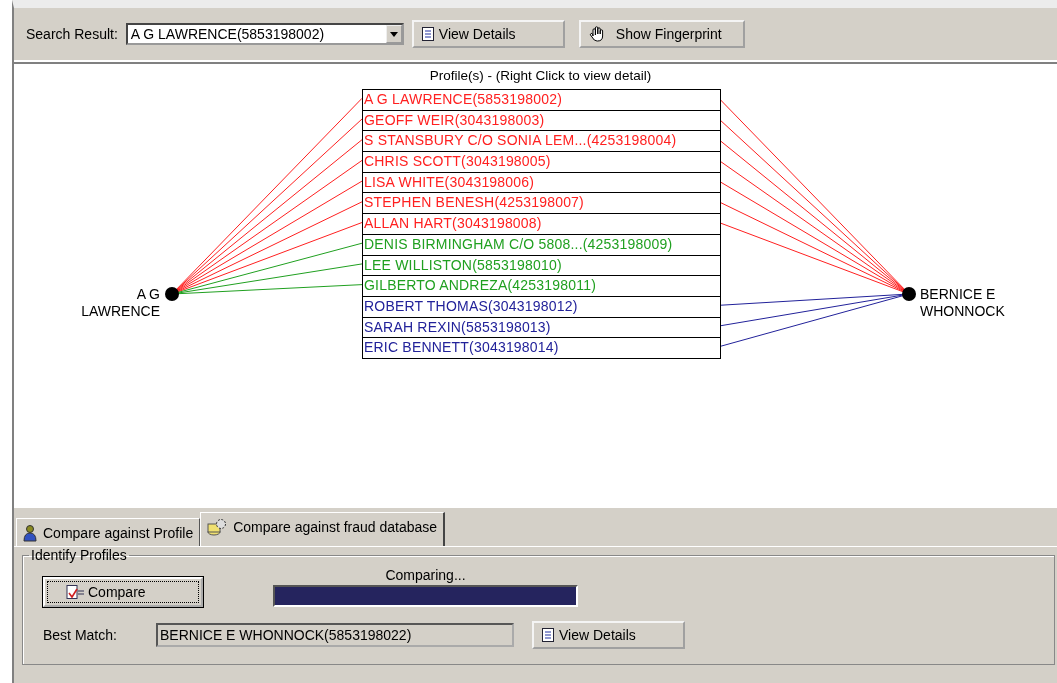 The width and height of the screenshot is (1057, 683). What do you see at coordinates (541, 100) in the screenshot?
I see `profile-row: A G LAWRENCE(5853198002)` at bounding box center [541, 100].